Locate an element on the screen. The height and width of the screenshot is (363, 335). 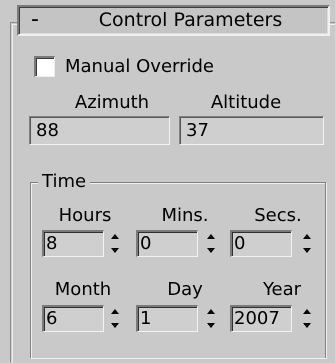
mins-spinner is located at coordinates (211, 243).